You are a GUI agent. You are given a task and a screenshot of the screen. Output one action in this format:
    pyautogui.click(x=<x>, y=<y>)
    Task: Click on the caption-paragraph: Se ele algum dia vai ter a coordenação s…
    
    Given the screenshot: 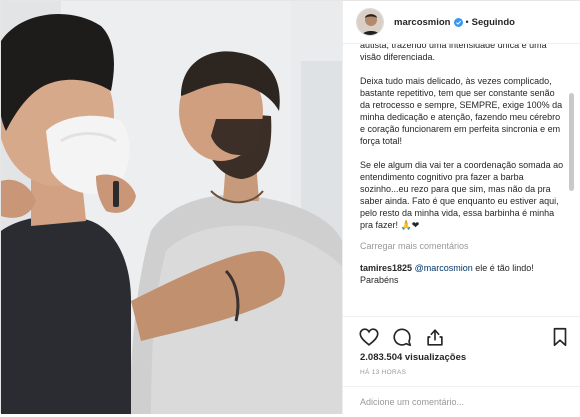 What is the action you would take?
    pyautogui.click(x=462, y=195)
    